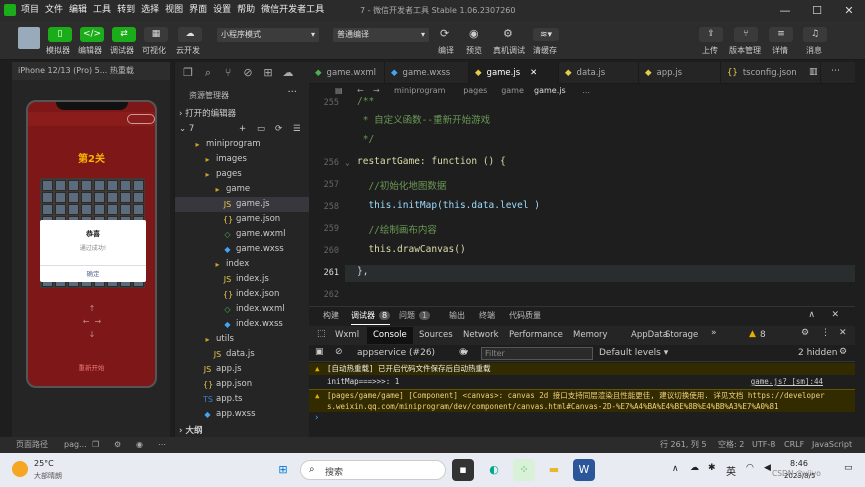 The width and height of the screenshot is (865, 487). I want to click on breadcrumb-item: game, so click(512, 91).